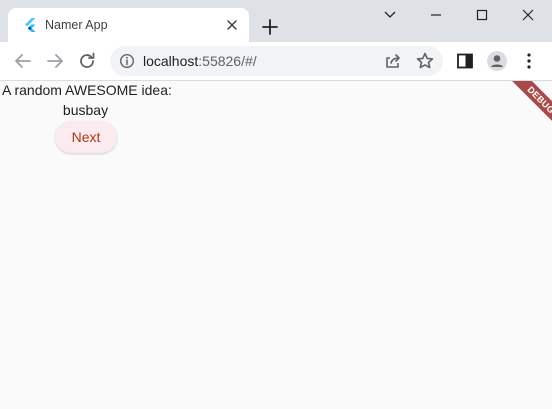  I want to click on word-pair-text: busbay, so click(85, 110).